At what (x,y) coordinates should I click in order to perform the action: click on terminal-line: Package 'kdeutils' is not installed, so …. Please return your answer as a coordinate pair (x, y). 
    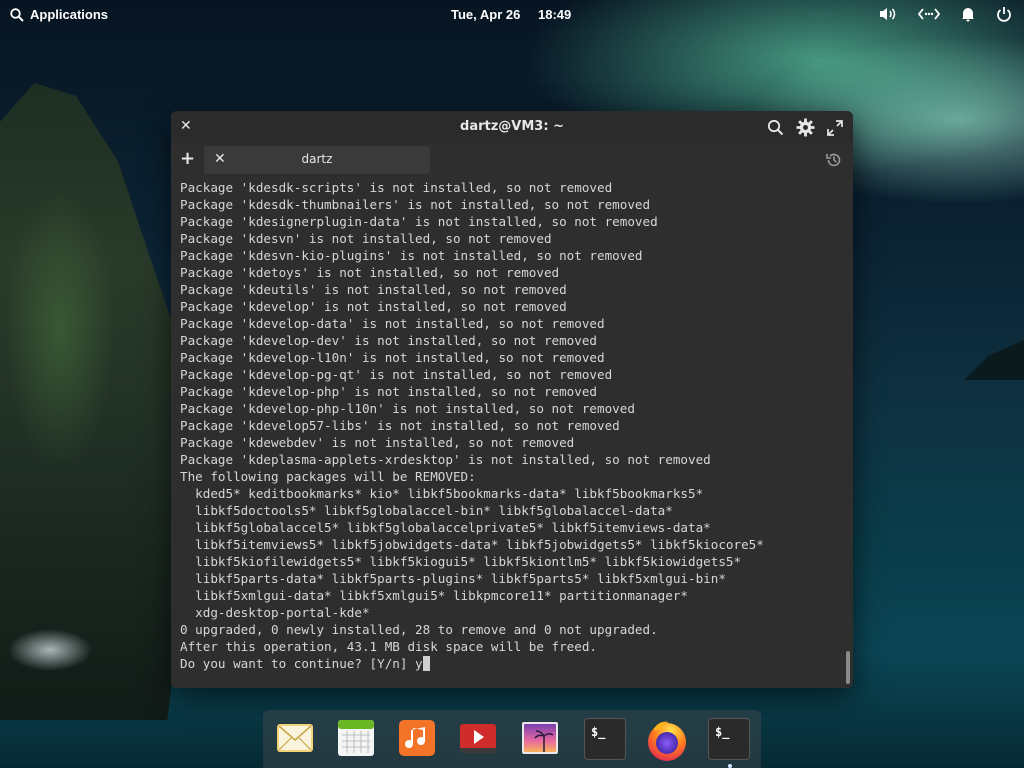
    Looking at the image, I should click on (373, 289).